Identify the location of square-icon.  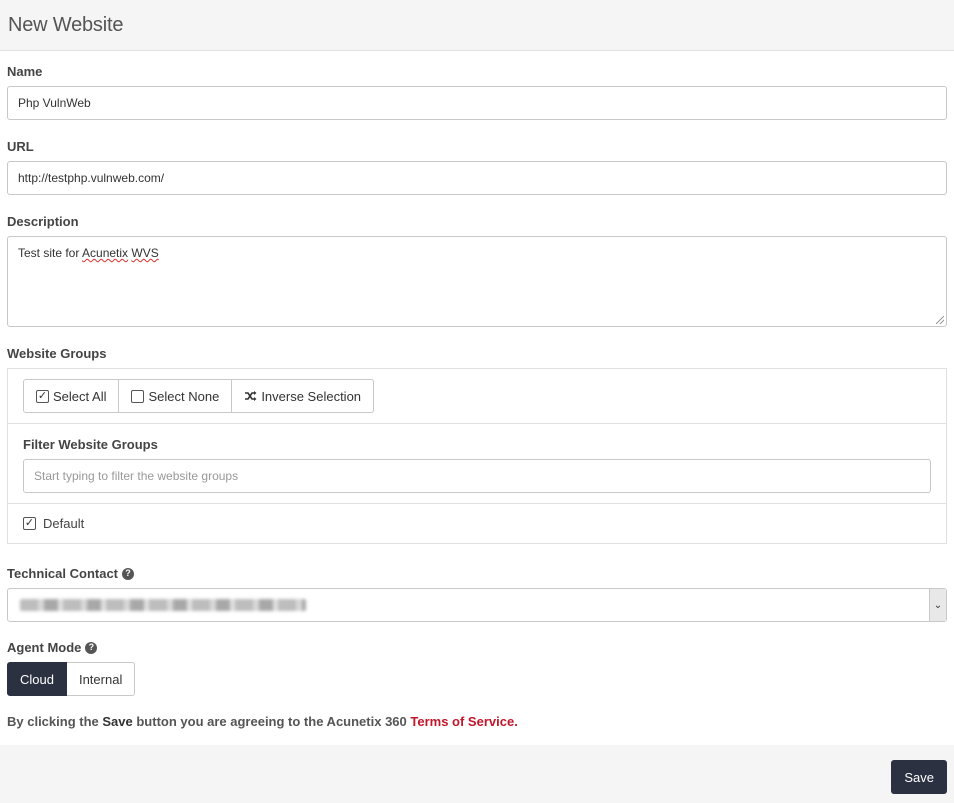
(138, 396).